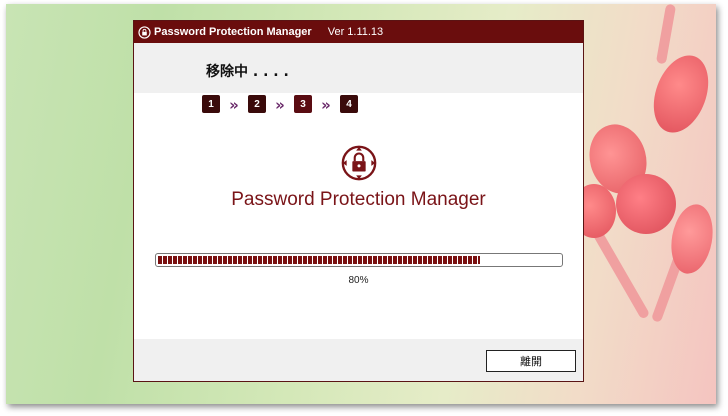  I want to click on version-label: Ver 1.11.13, so click(355, 32).